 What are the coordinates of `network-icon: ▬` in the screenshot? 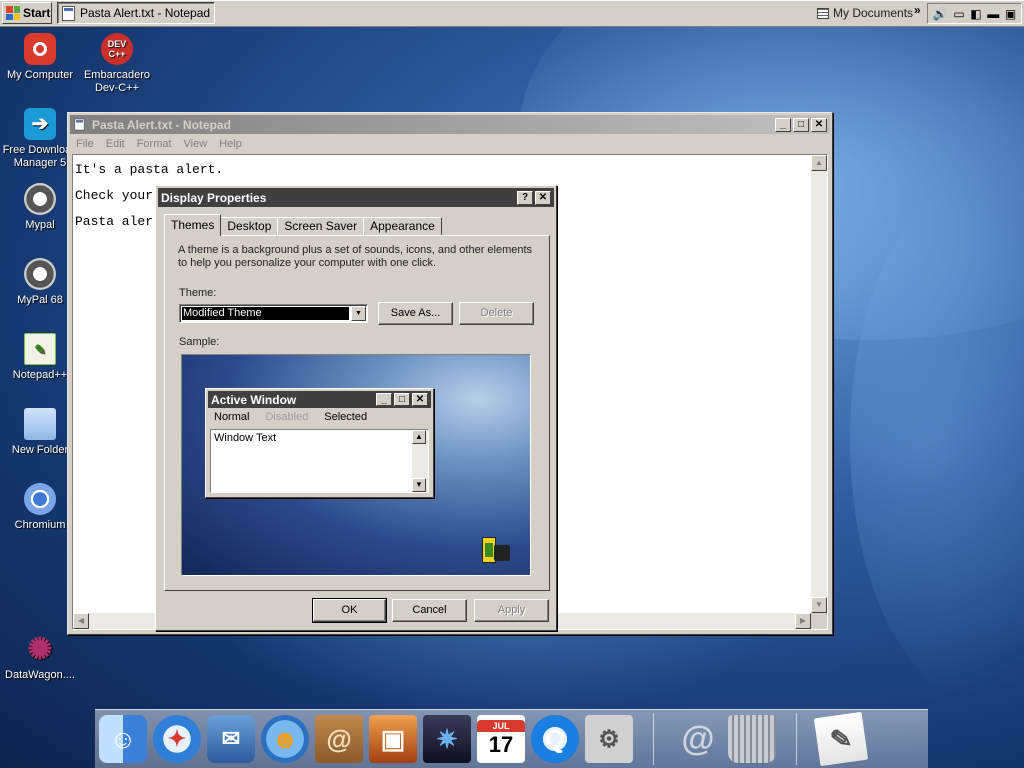 It's located at (993, 14).